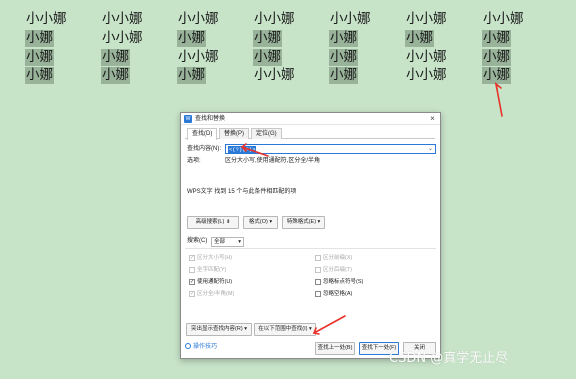  Describe the element at coordinates (219, 329) in the screenshot. I see `highlight-find-button: 突出显示查找内容(R) ▾` at that location.